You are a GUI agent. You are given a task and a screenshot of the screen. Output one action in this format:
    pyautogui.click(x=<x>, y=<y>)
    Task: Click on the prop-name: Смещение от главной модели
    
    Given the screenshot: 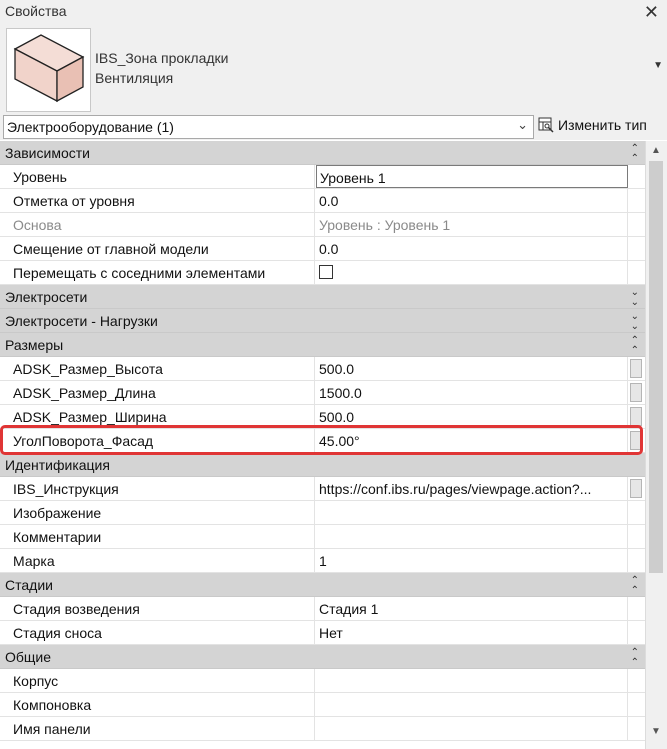 What is the action you would take?
    pyautogui.click(x=111, y=249)
    